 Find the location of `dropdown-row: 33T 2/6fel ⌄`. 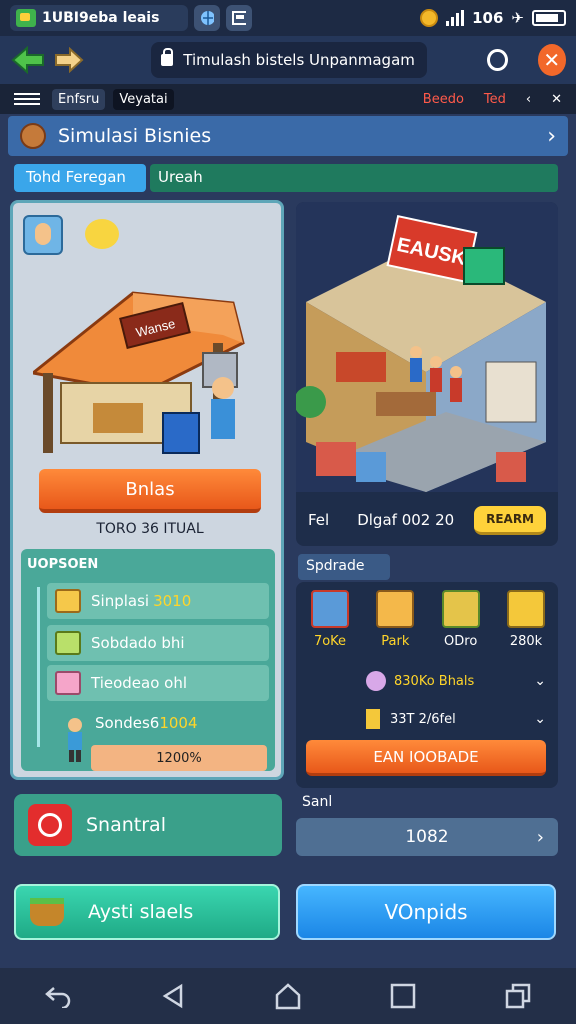

dropdown-row: 33T 2/6fel ⌄ is located at coordinates (456, 719).